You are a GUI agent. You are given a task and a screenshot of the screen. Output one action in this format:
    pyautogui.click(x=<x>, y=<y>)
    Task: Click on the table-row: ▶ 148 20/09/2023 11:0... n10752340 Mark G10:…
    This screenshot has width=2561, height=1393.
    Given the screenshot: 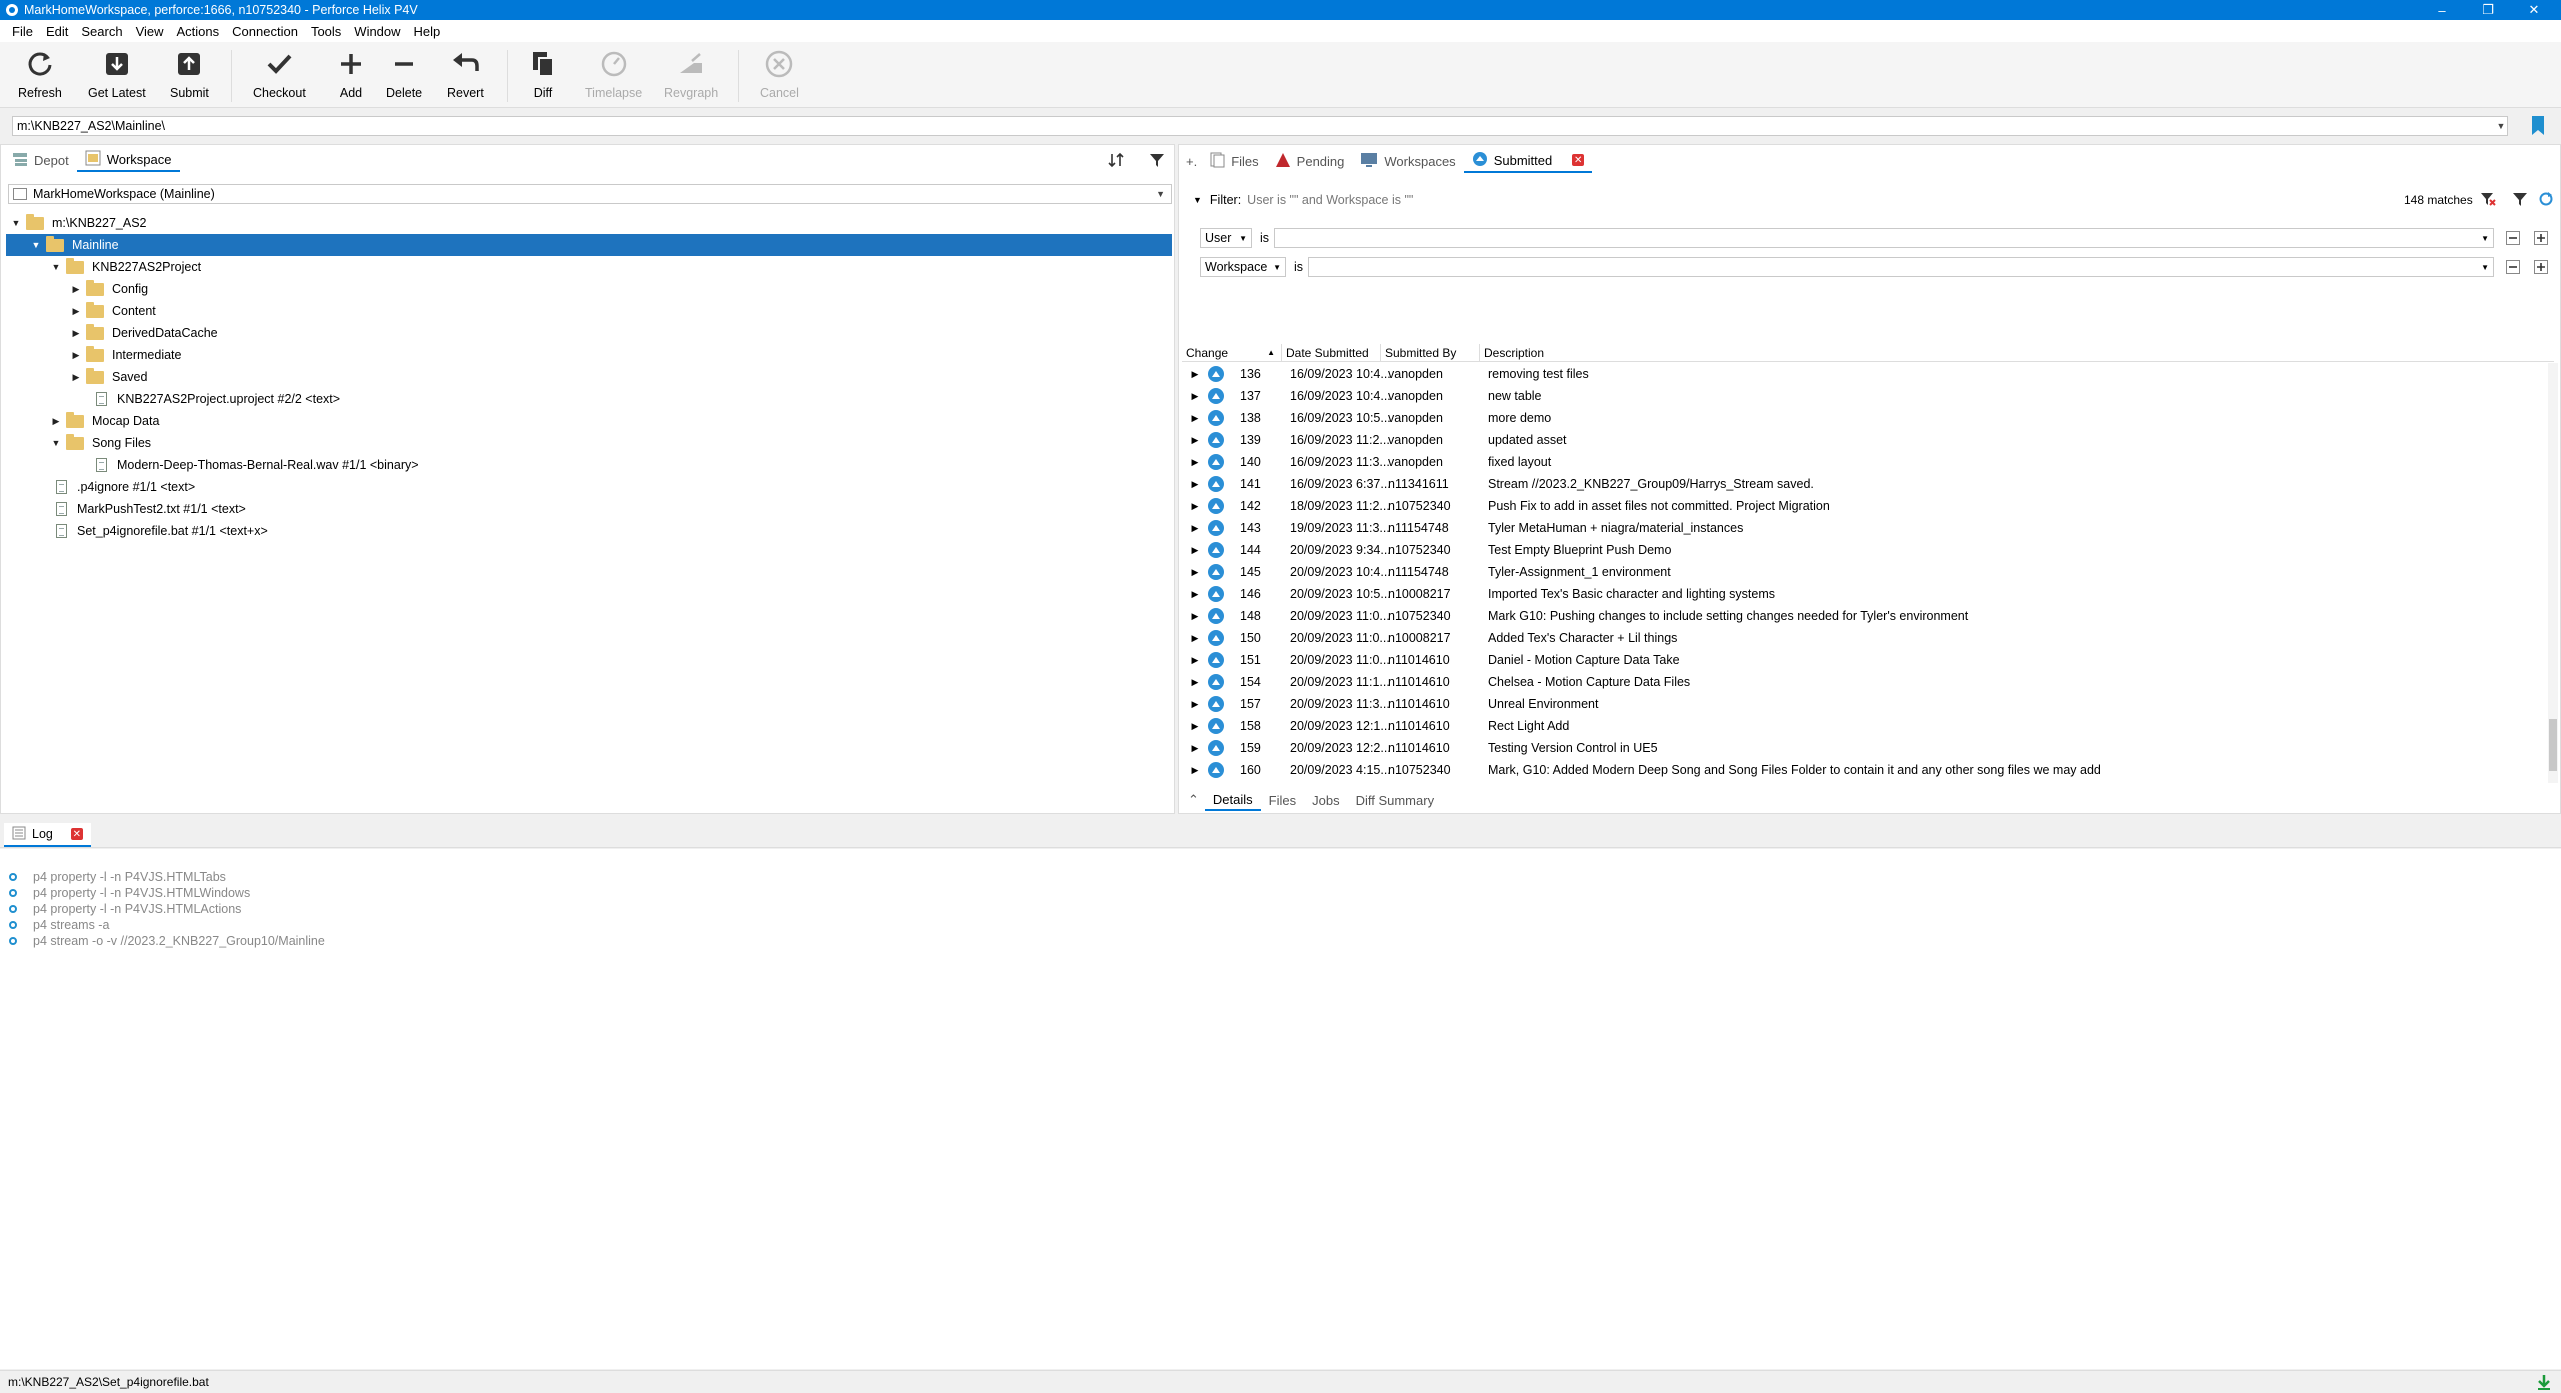 What is the action you would take?
    pyautogui.click(x=1869, y=616)
    